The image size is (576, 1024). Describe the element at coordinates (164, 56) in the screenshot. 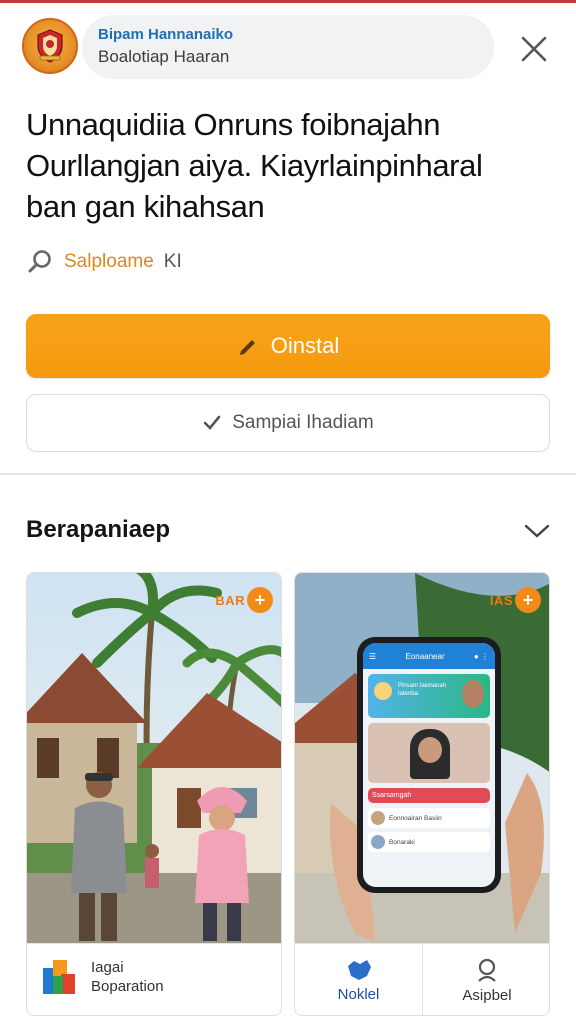

I see `app-subtitle: Boalotiap Haaran` at that location.